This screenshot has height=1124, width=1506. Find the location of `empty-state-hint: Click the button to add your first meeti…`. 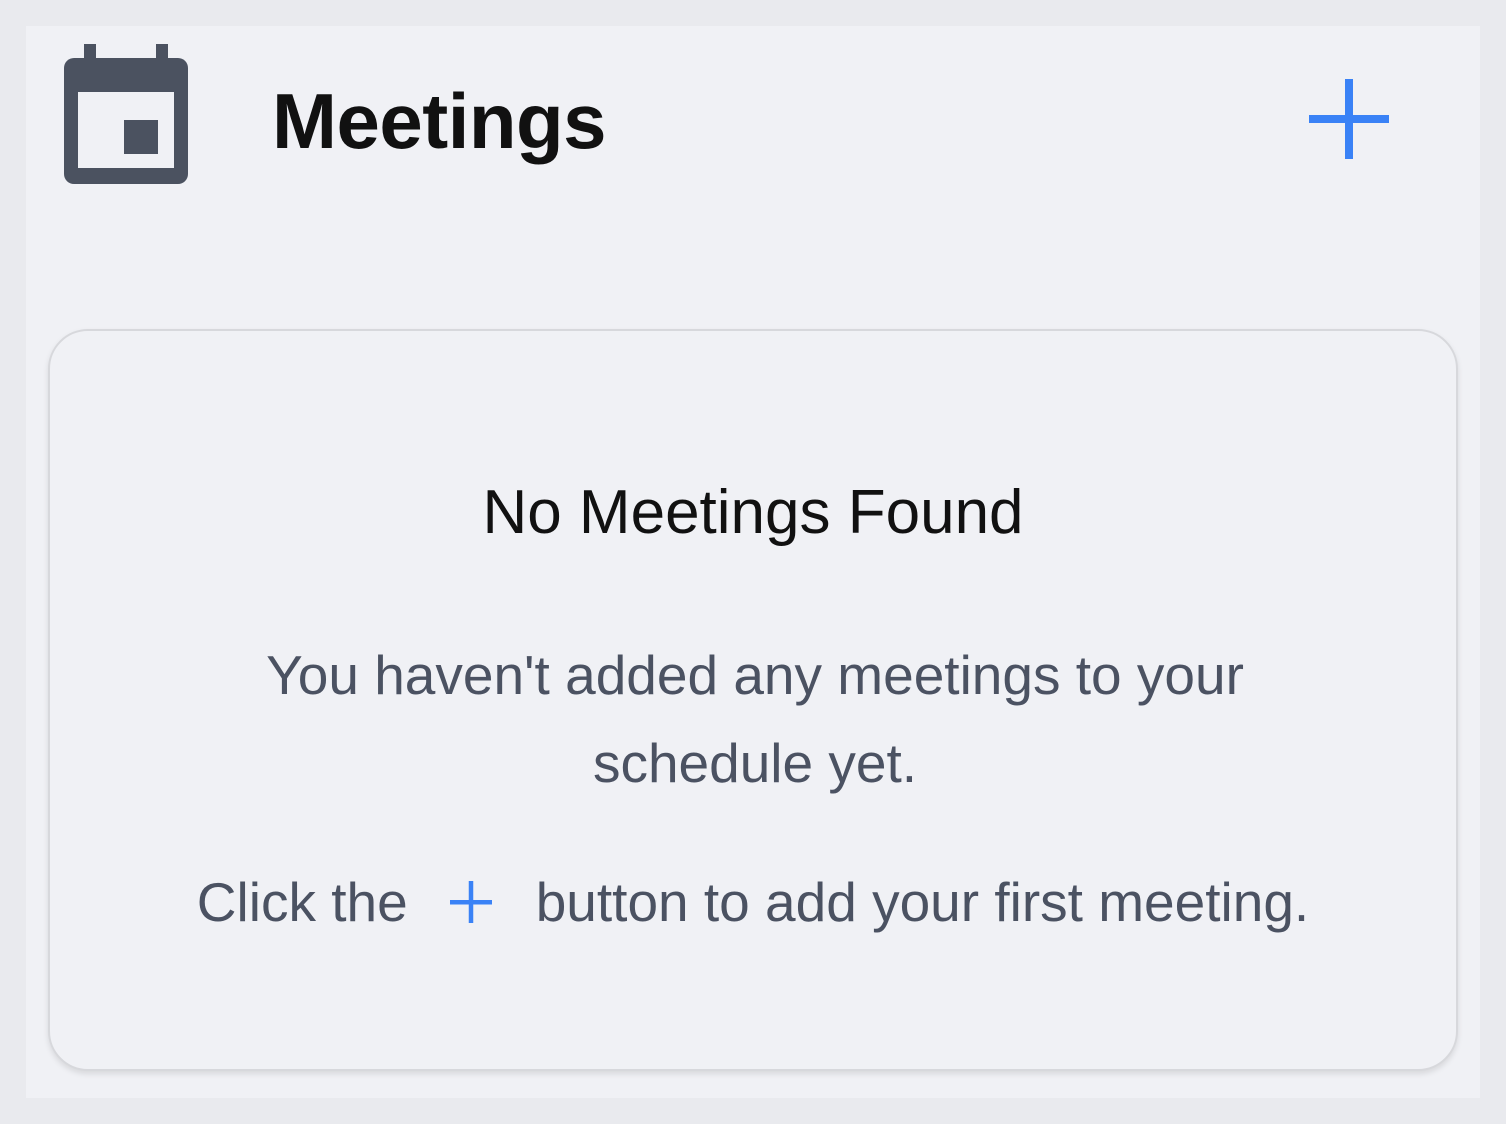

empty-state-hint: Click the button to add your first meeti… is located at coordinates (753, 902).